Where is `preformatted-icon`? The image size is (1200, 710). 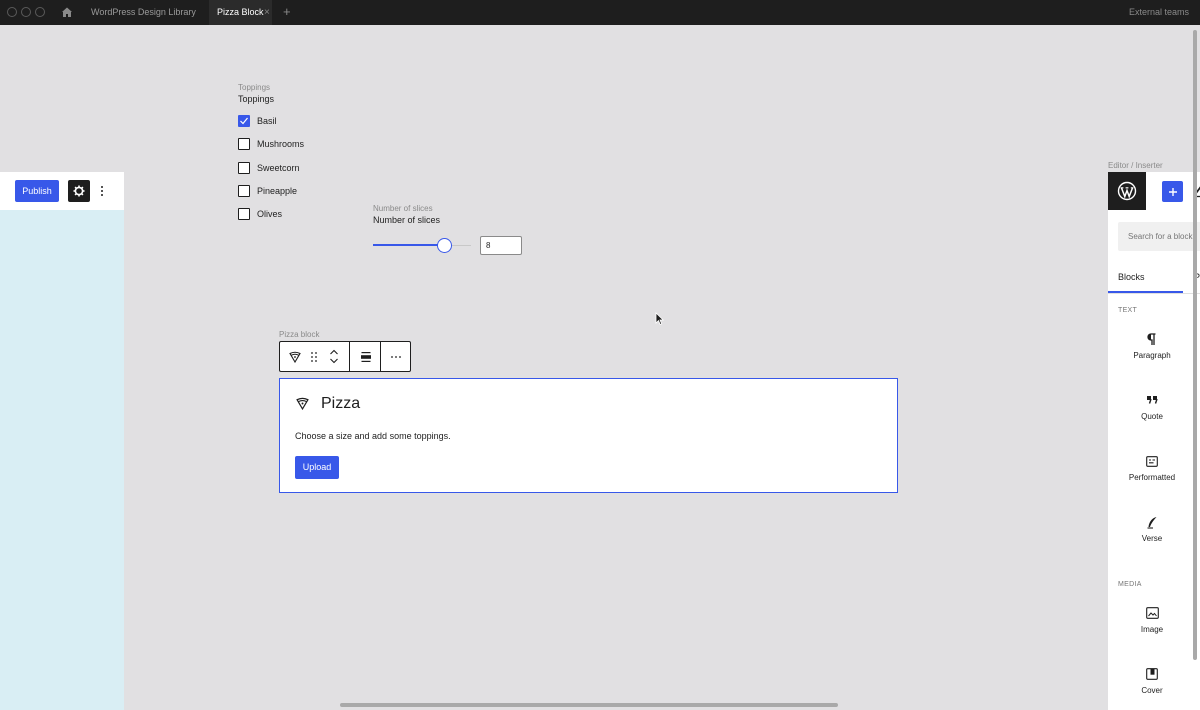
preformatted-icon is located at coordinates (1152, 461).